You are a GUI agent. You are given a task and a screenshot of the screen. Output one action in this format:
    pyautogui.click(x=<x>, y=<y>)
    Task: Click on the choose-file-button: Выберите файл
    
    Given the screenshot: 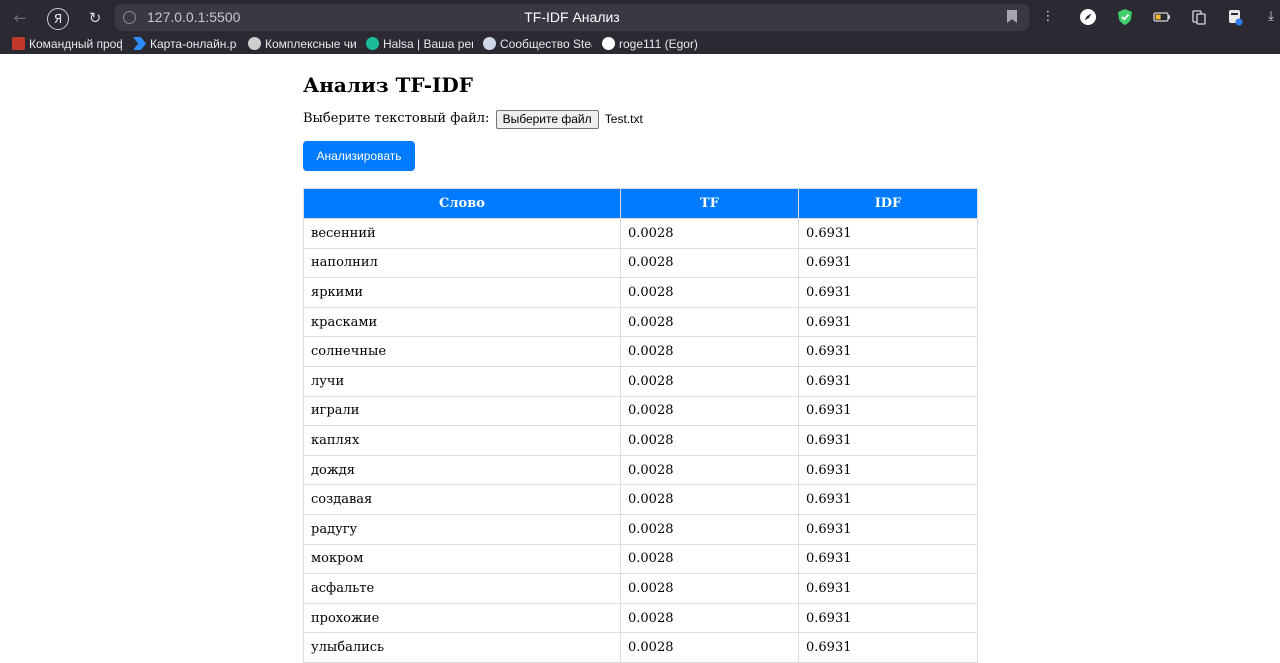 What is the action you would take?
    pyautogui.click(x=547, y=119)
    